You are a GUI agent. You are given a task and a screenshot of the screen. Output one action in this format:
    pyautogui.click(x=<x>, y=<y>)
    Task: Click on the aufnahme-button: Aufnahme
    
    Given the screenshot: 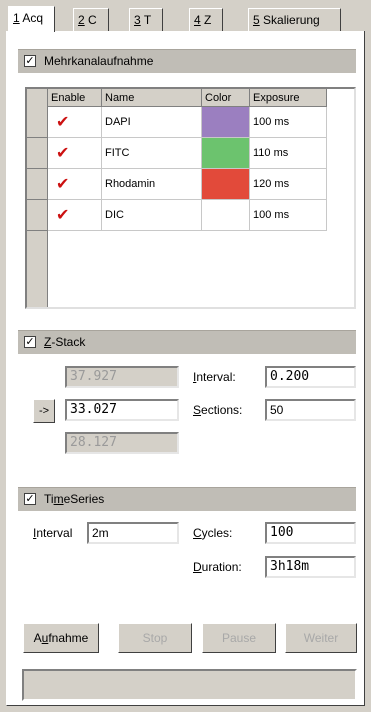 What is the action you would take?
    pyautogui.click(x=61, y=638)
    